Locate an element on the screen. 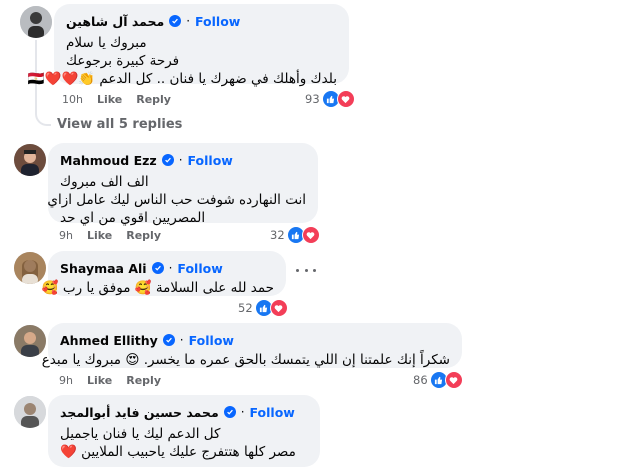  reaction-count: 52 is located at coordinates (245, 308).